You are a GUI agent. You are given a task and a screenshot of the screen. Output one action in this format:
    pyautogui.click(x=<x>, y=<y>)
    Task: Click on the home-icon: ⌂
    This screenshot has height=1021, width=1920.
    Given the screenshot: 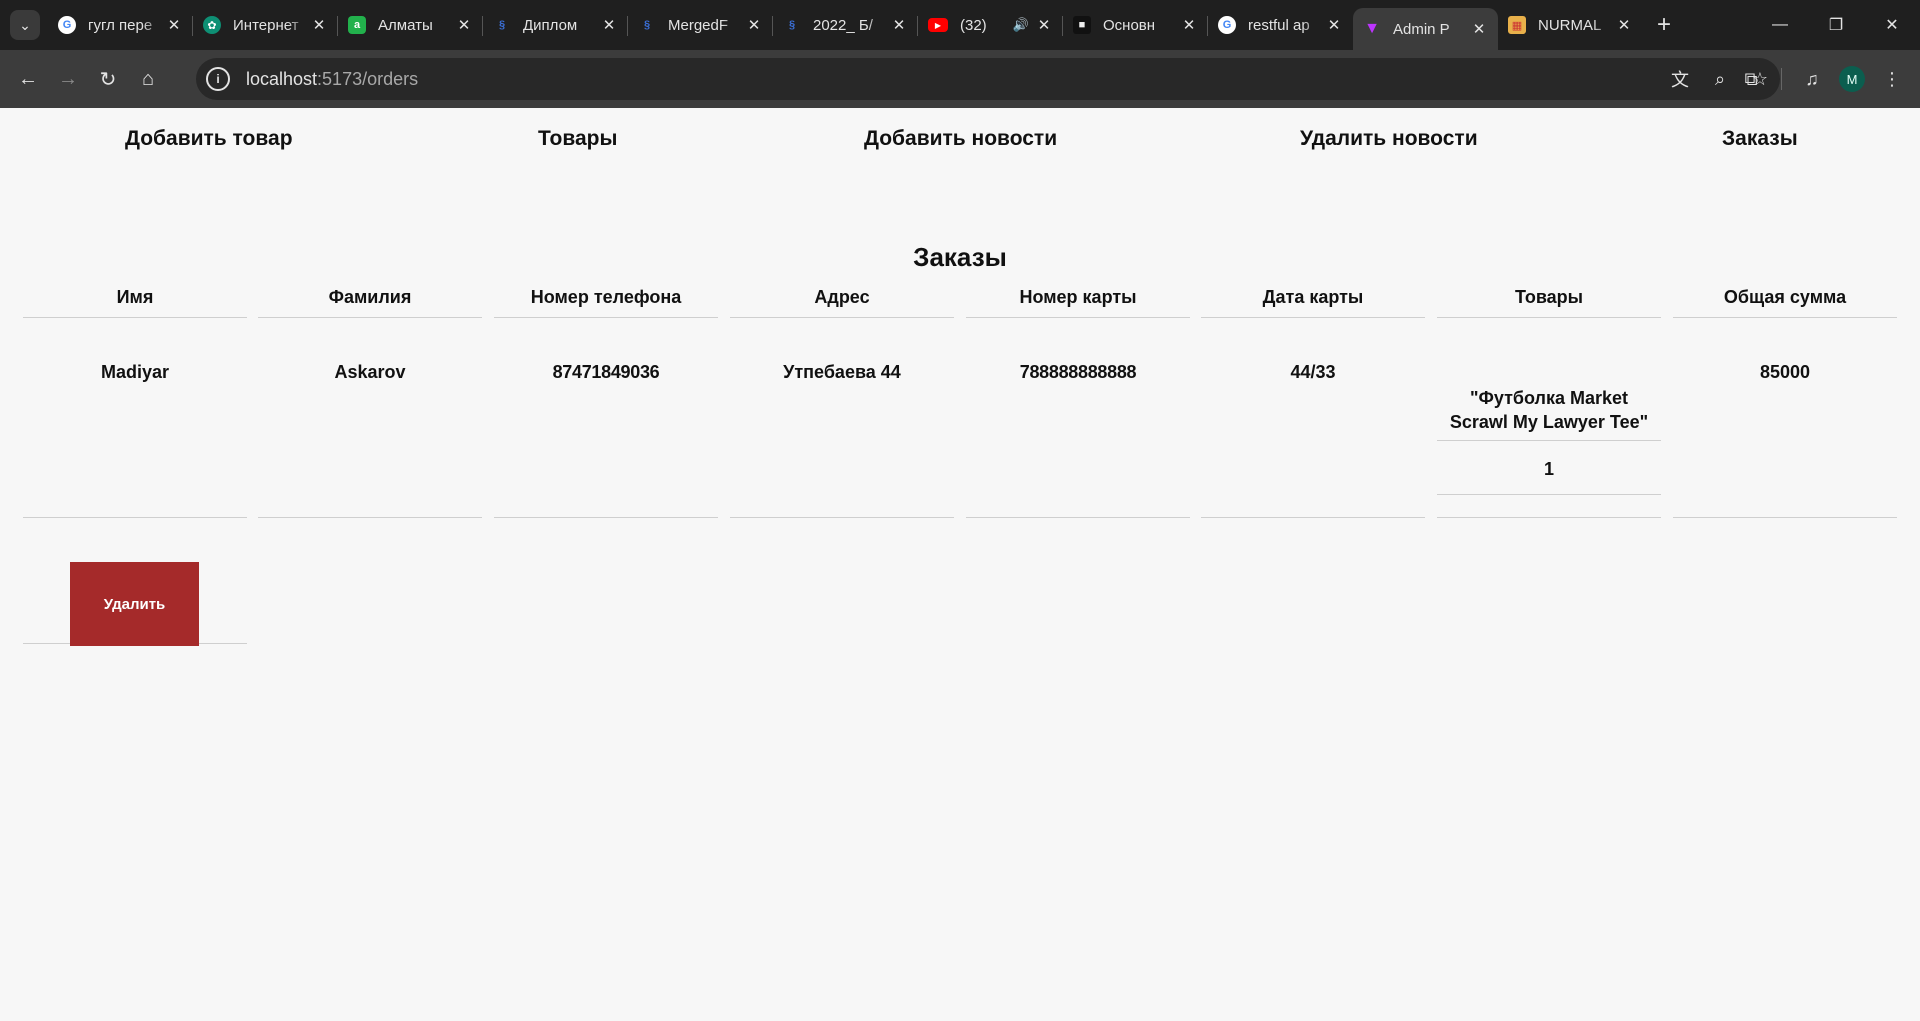 What is the action you would take?
    pyautogui.click(x=148, y=79)
    